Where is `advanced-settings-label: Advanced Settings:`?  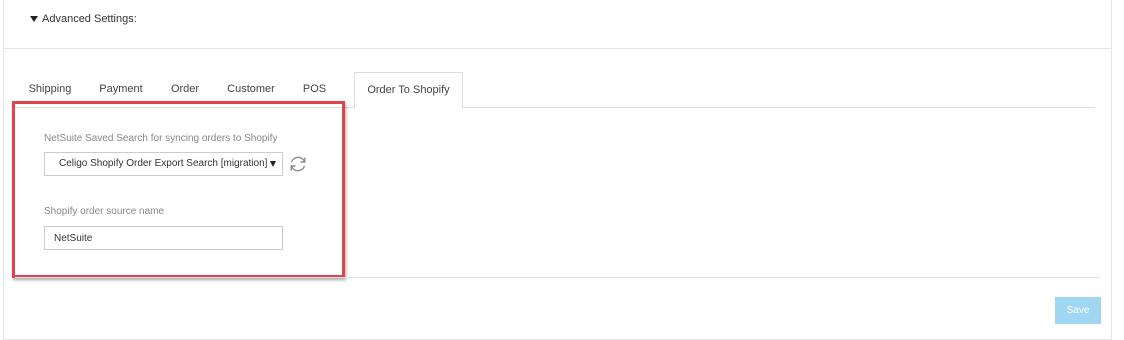 advanced-settings-label: Advanced Settings: is located at coordinates (89, 19).